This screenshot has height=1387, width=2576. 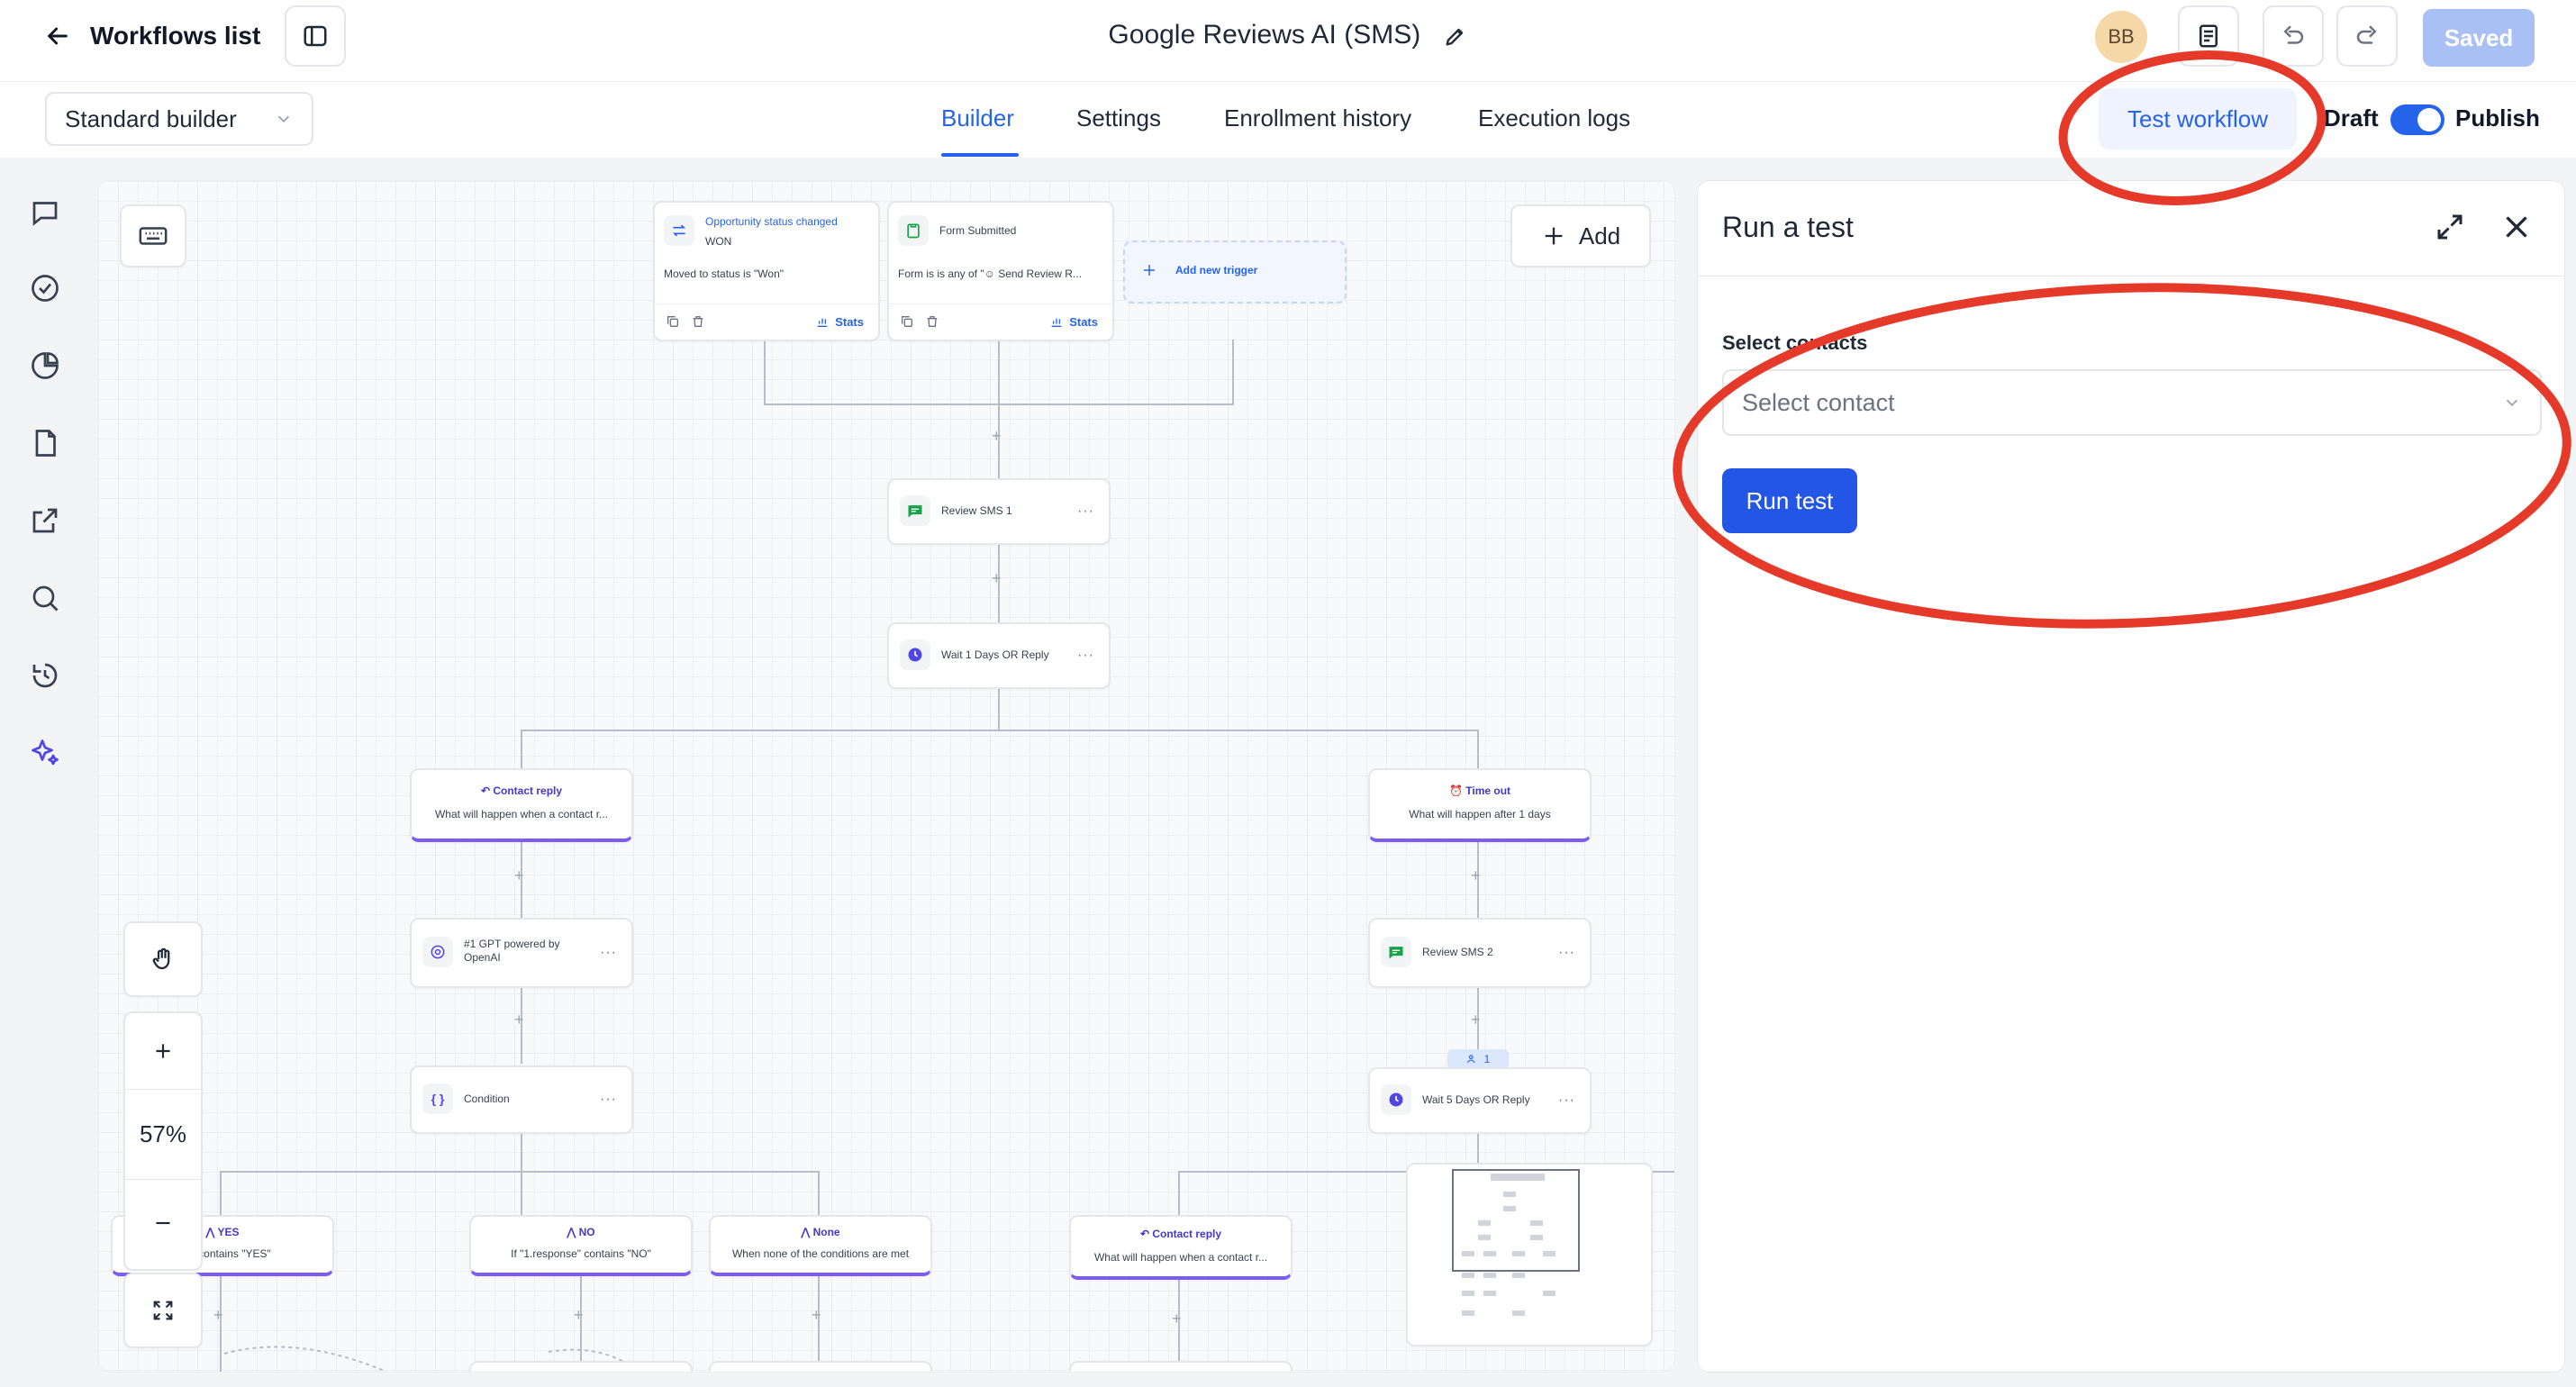 I want to click on undo-button, so click(x=2293, y=36).